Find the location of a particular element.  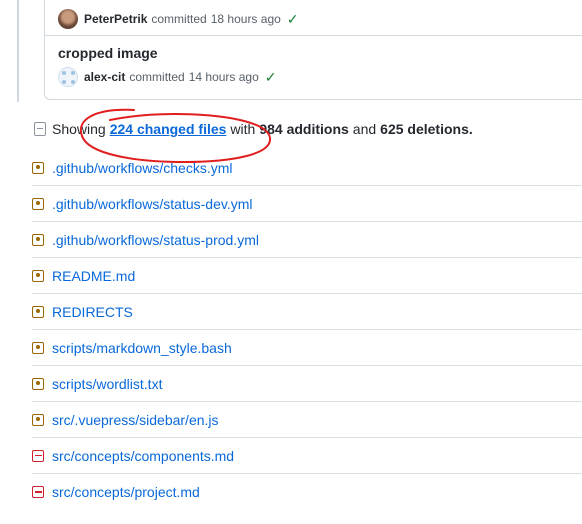

timeline-line is located at coordinates (18, 51).